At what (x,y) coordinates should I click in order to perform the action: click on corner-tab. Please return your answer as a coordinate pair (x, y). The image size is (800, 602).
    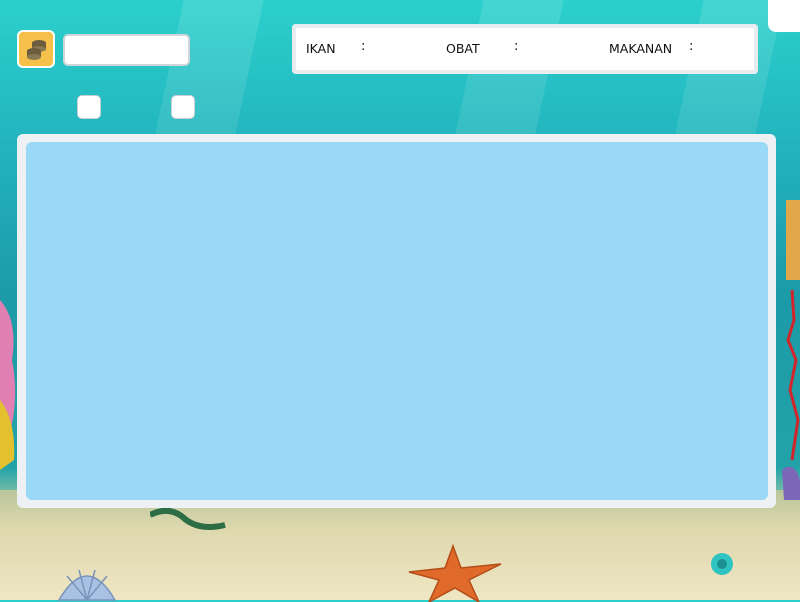
    Looking at the image, I should click on (784, 16).